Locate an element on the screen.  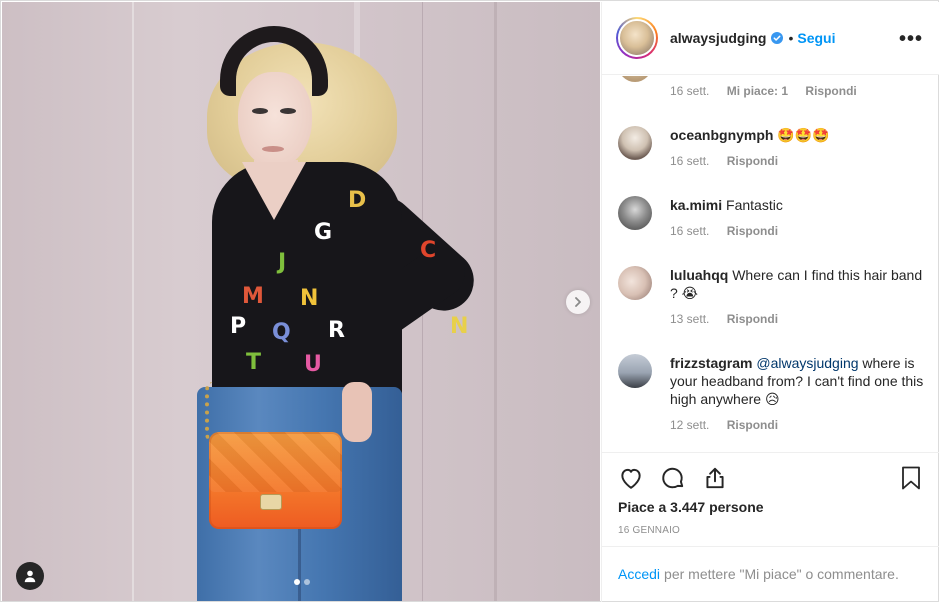
sweater-letter: M is located at coordinates (253, 296).